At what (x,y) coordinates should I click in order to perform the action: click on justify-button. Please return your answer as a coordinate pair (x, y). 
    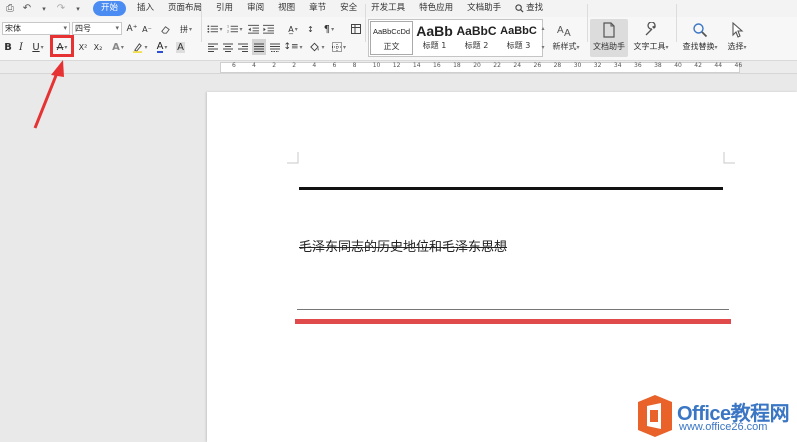
    Looking at the image, I should click on (259, 47).